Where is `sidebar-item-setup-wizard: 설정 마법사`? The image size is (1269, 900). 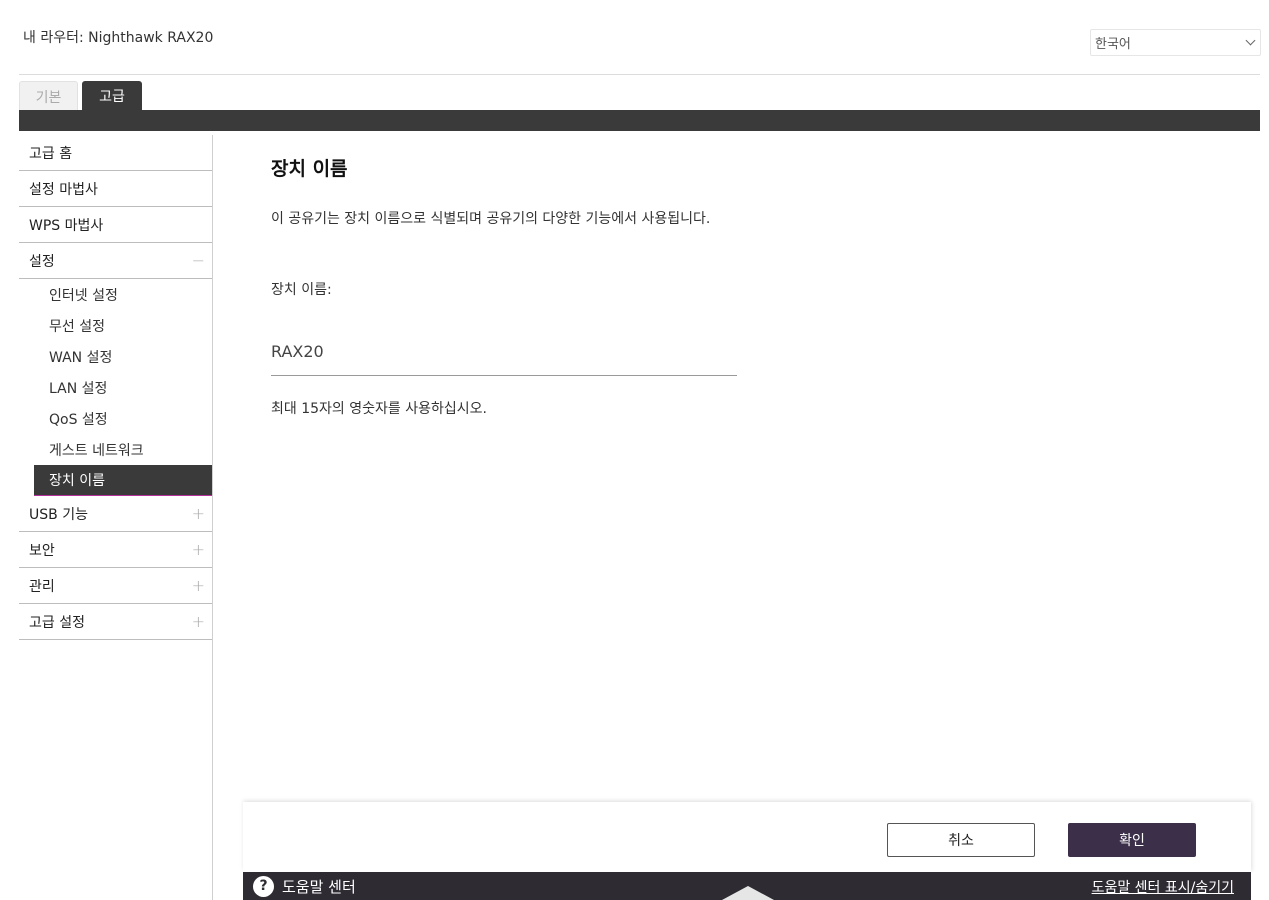
sidebar-item-setup-wizard: 설정 마법사 is located at coordinates (116, 189).